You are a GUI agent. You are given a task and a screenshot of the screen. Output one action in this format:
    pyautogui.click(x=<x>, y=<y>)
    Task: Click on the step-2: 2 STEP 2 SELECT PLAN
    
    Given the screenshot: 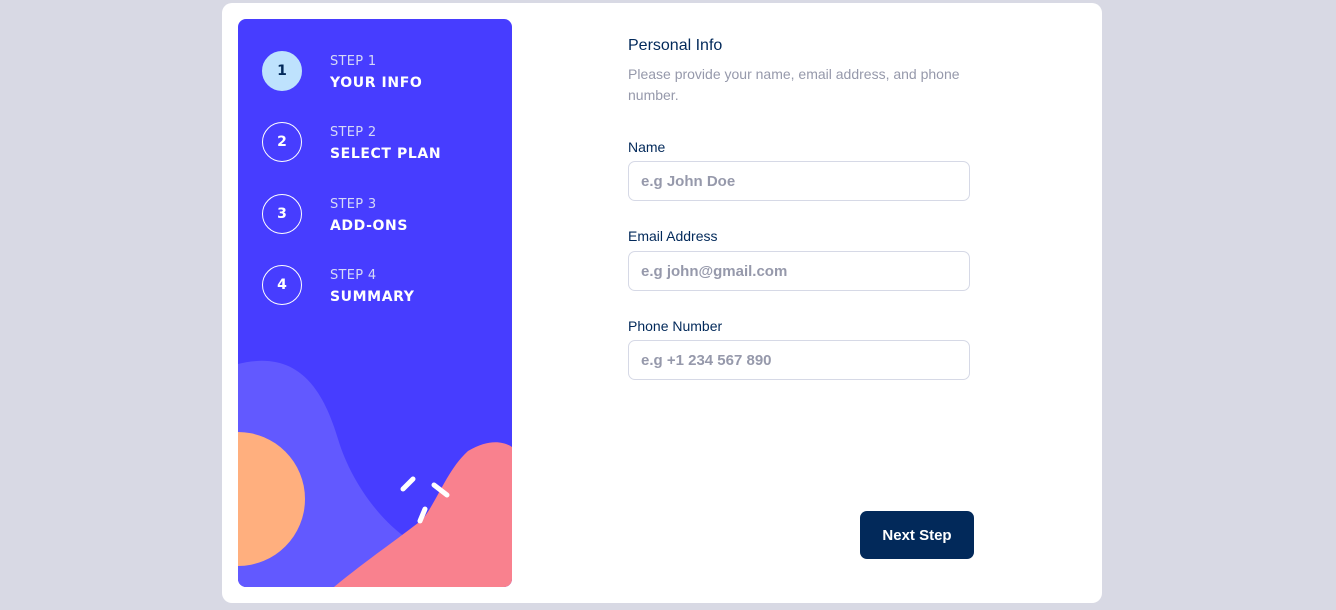 What is the action you would take?
    pyautogui.click(x=382, y=143)
    